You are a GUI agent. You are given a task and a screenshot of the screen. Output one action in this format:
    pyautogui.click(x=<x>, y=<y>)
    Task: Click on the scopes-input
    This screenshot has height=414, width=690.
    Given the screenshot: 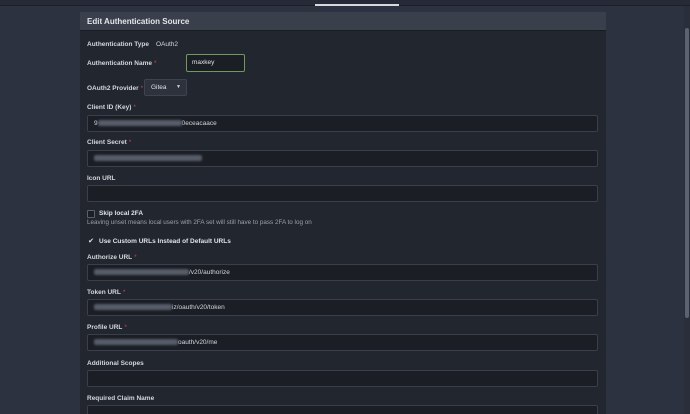 What is the action you would take?
    pyautogui.click(x=342, y=378)
    